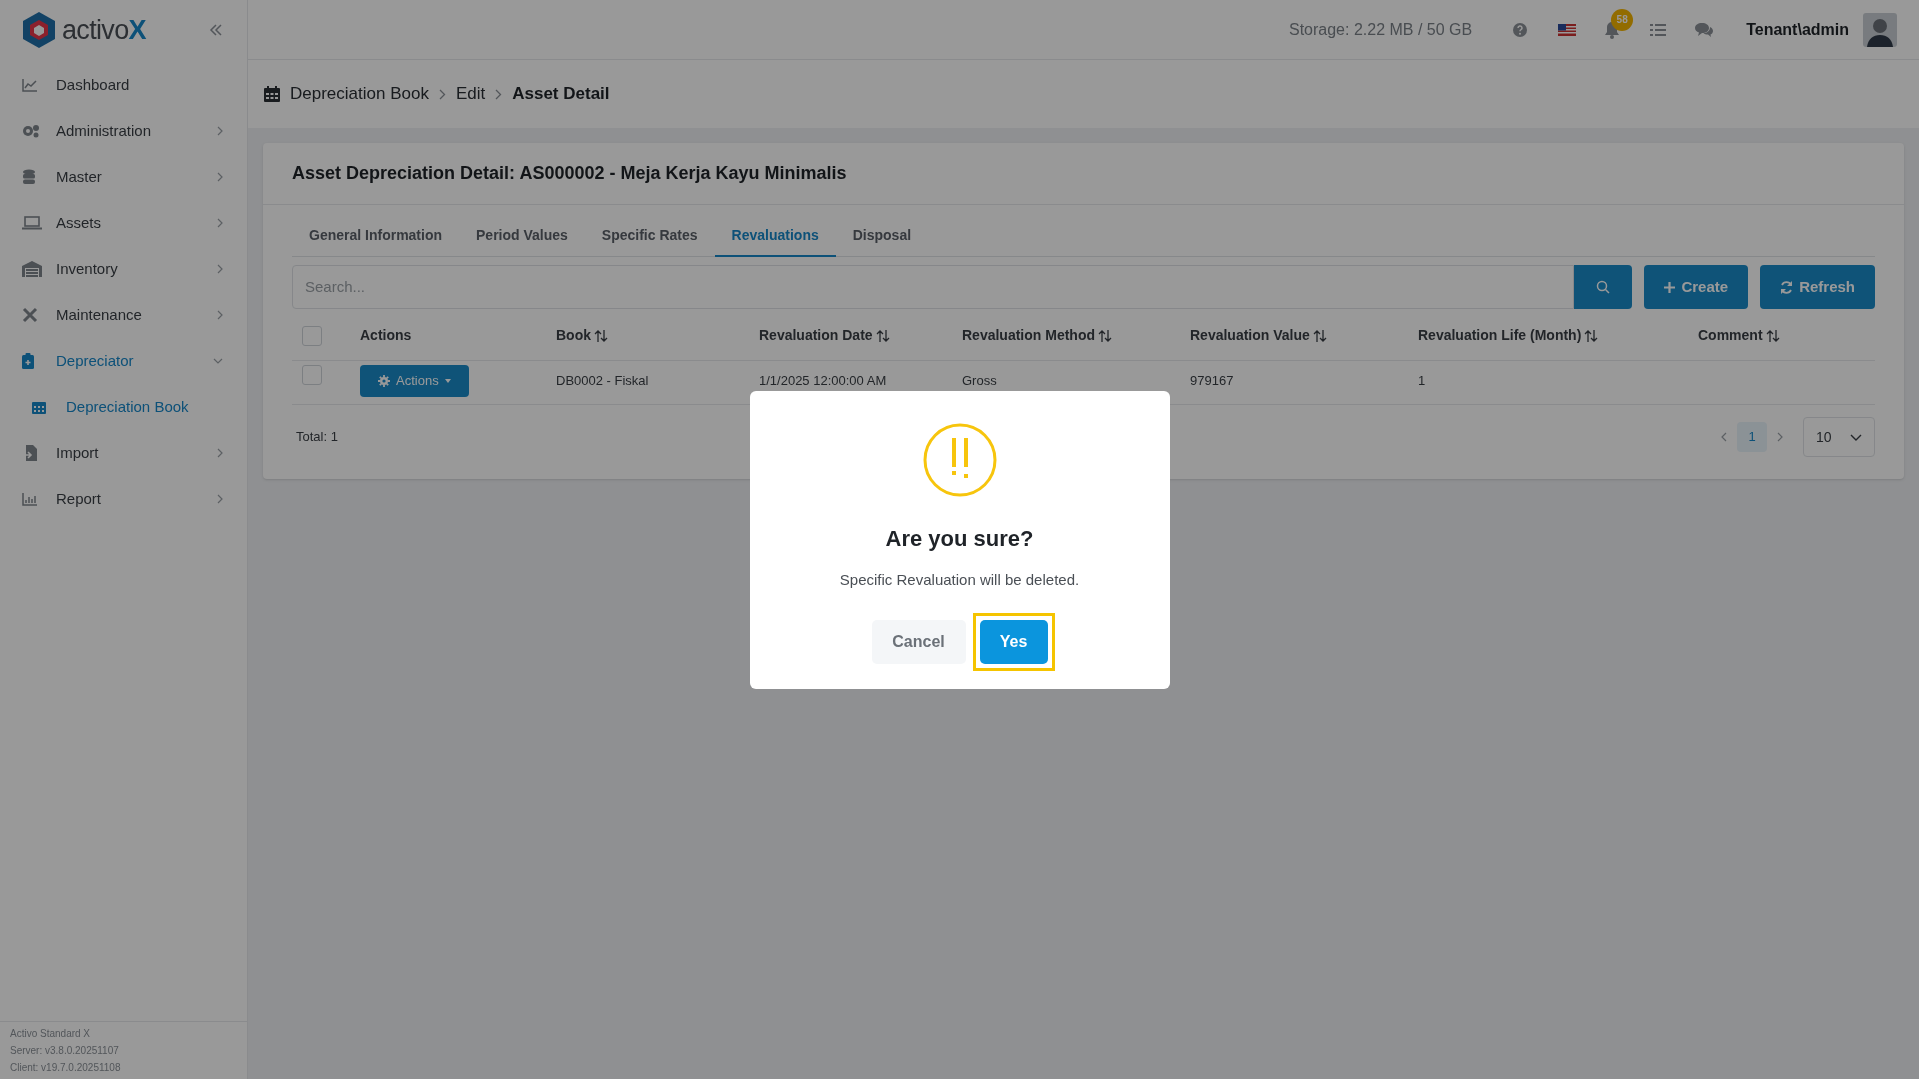 This screenshot has height=1079, width=1919. Describe the element at coordinates (959, 460) in the screenshot. I see `warning-icon` at that location.